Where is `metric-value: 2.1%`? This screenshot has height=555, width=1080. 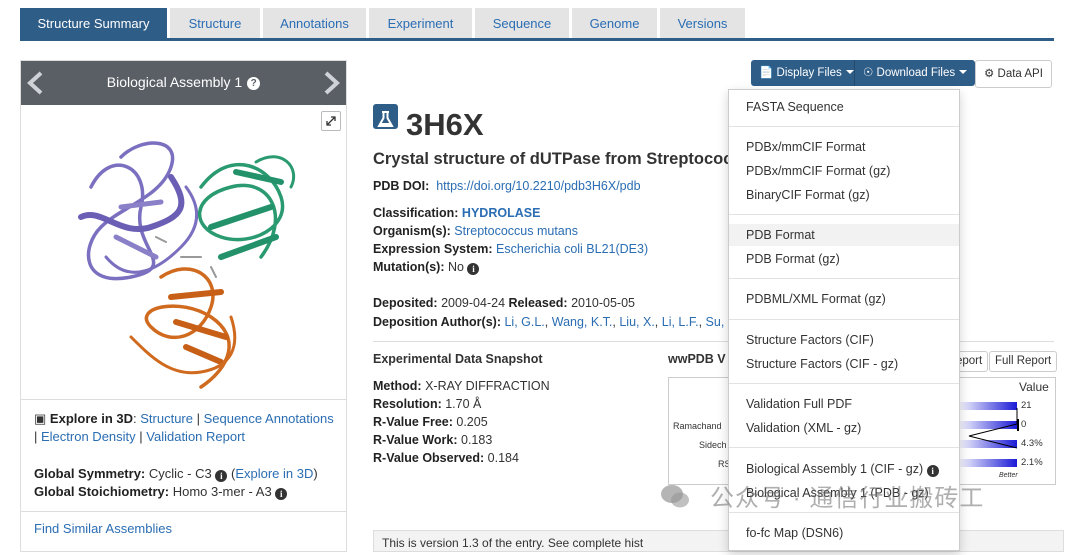
metric-value: 2.1% is located at coordinates (1032, 462).